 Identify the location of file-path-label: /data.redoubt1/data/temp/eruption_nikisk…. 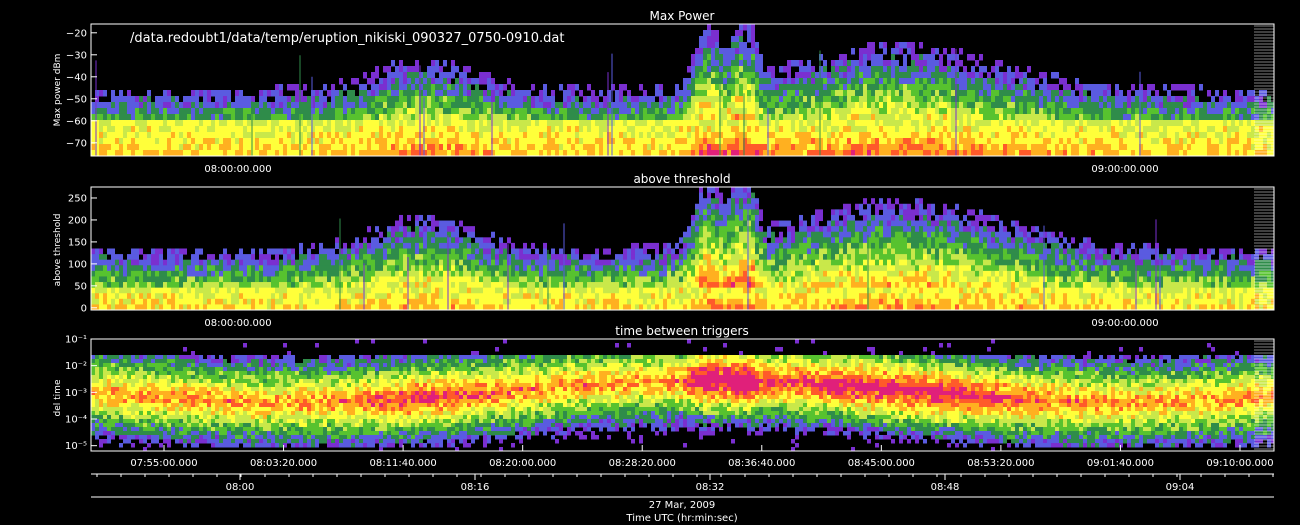
(347, 38).